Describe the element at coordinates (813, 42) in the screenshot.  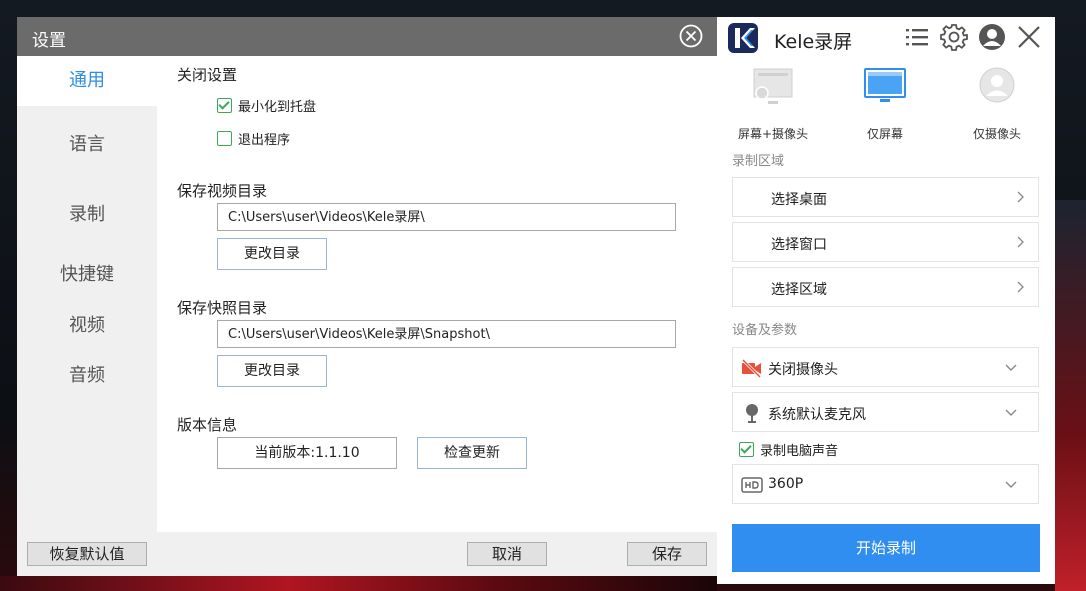
I see `app-name: Kele录屏` at that location.